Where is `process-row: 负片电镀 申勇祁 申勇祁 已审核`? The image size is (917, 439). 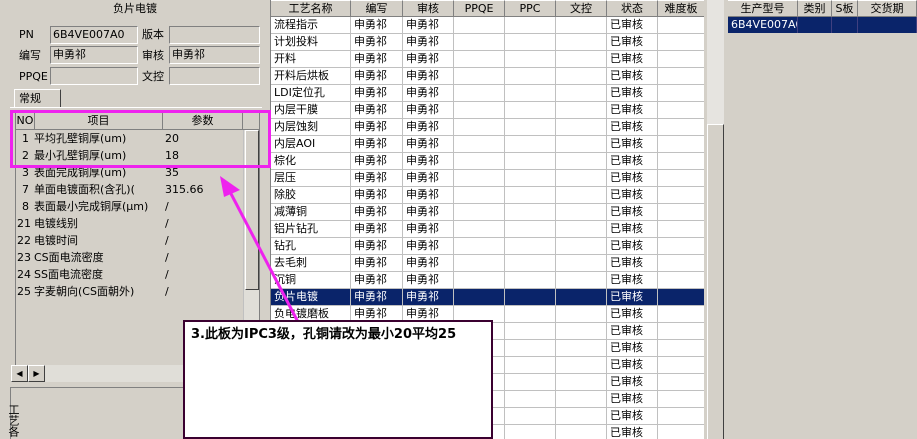
process-row: 负片电镀 申勇祁 申勇祁 已审核 is located at coordinates (487, 297).